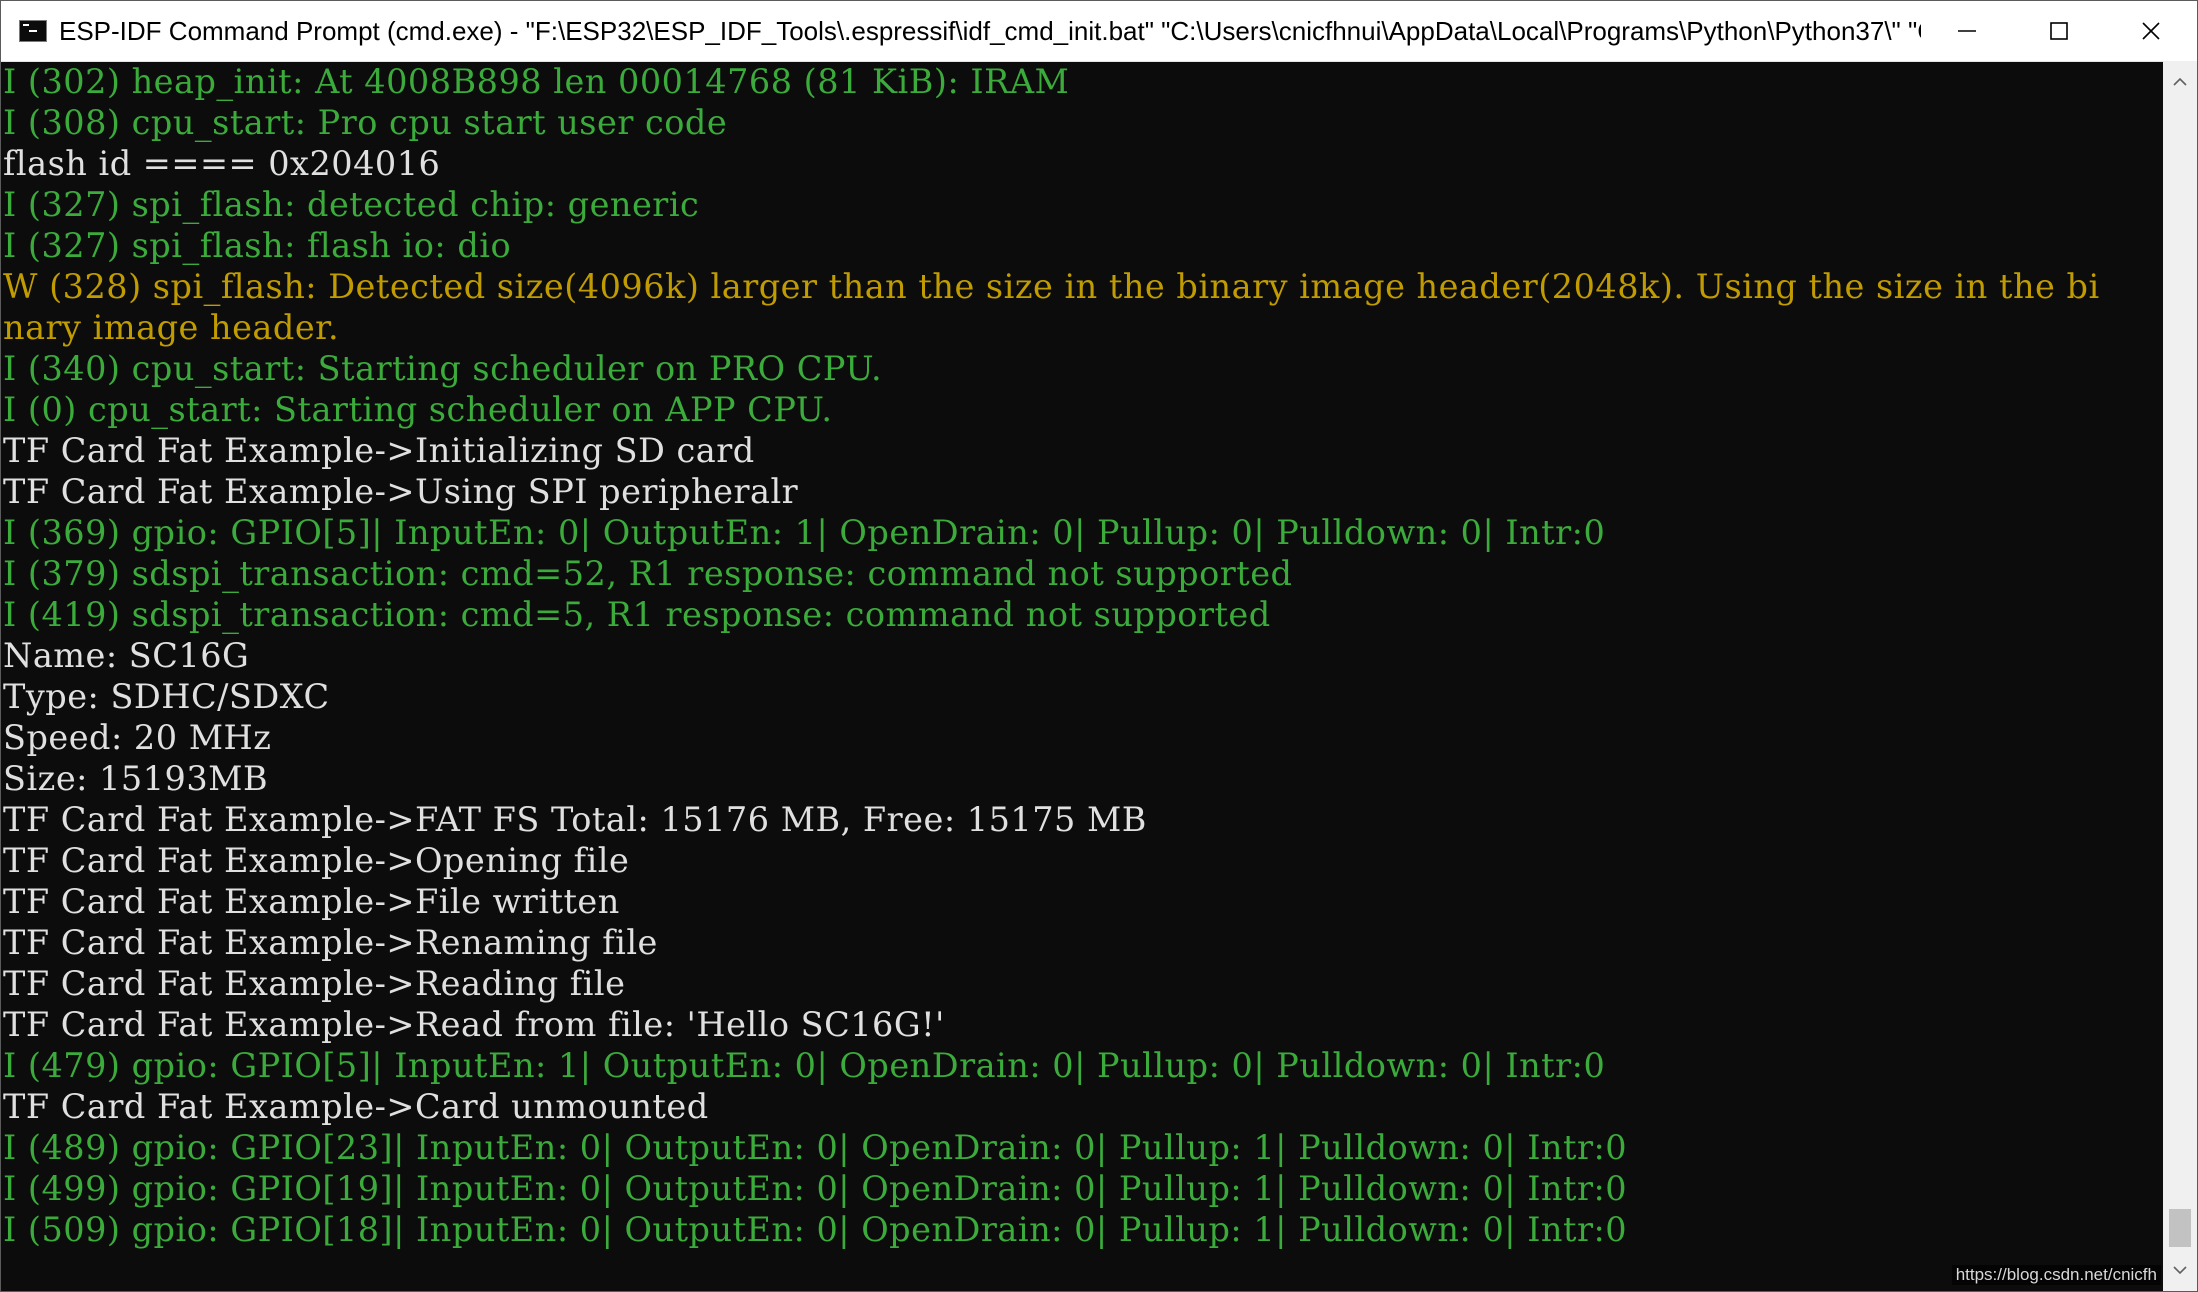 The image size is (2198, 1292). I want to click on scrollbar-thumb, so click(2180, 1228).